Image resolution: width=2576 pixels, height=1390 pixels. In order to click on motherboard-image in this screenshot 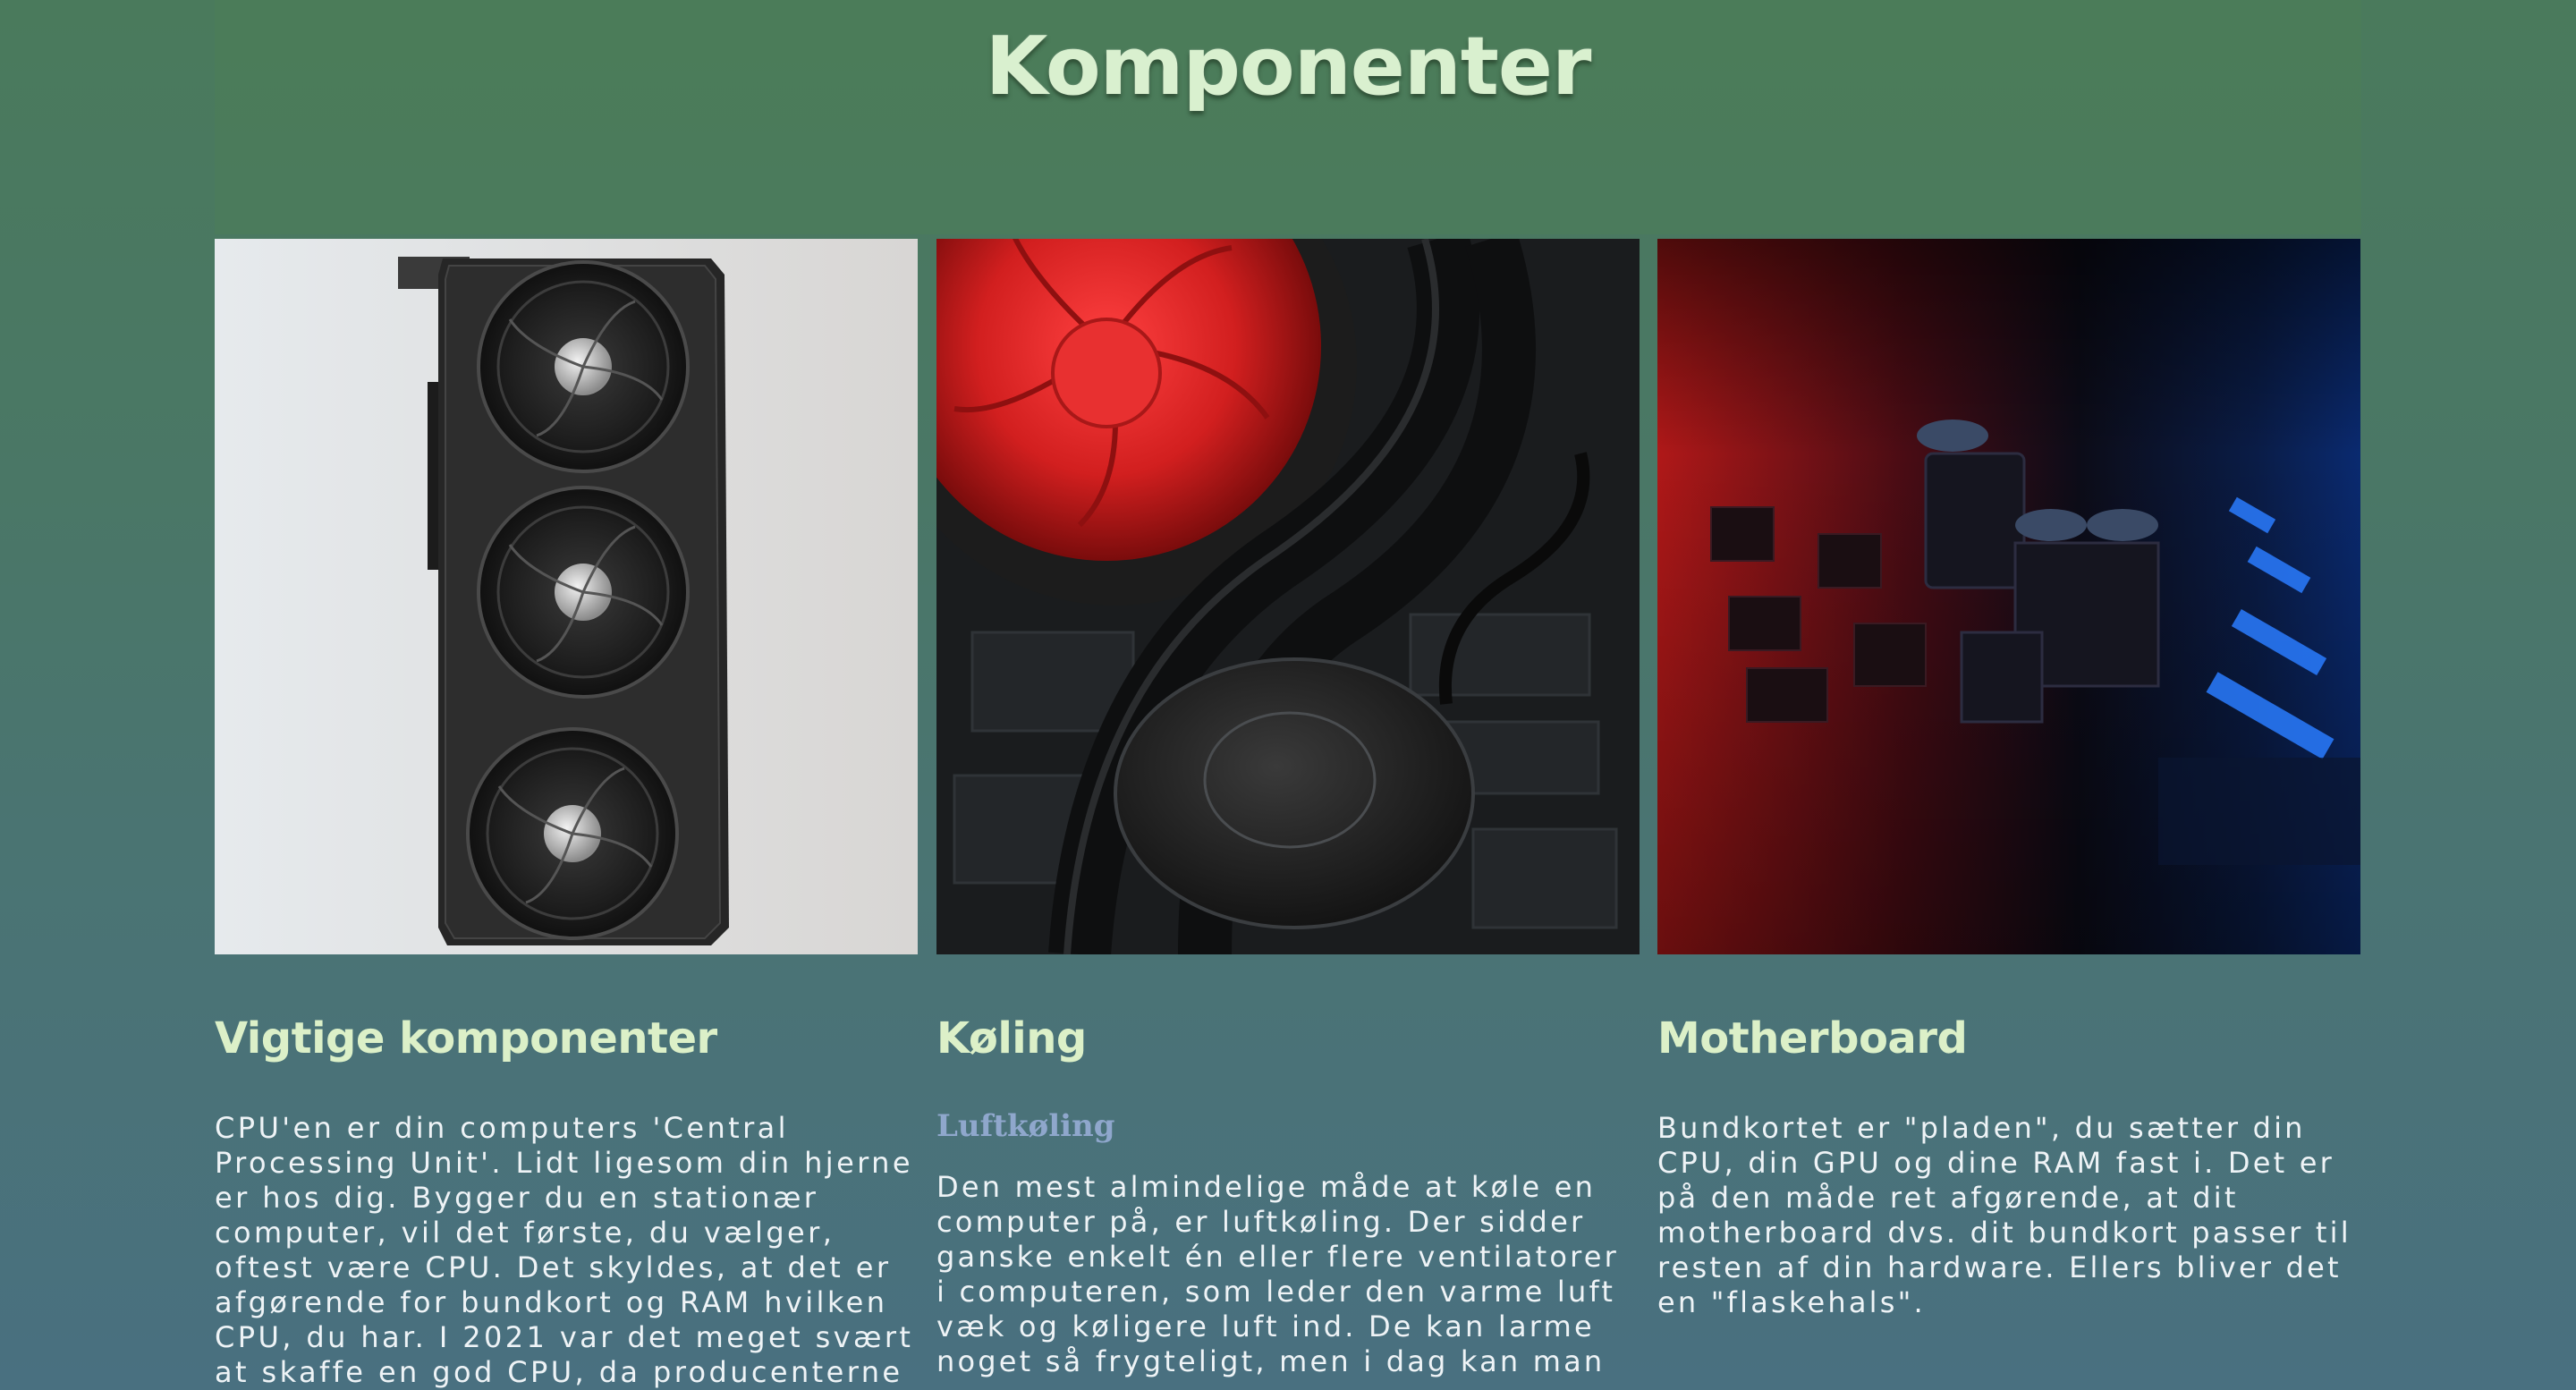, I will do `click(2008, 596)`.